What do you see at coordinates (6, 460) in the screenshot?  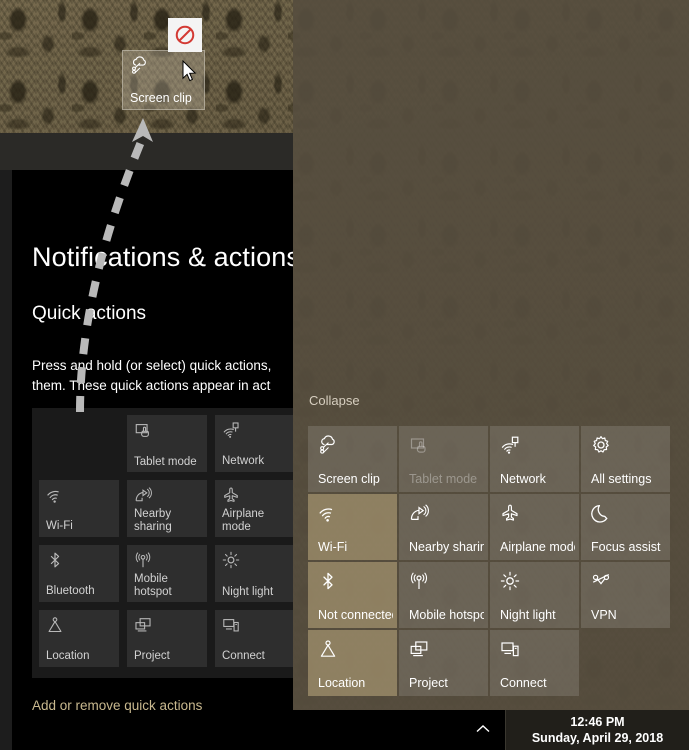 I see `settings-left-rail` at bounding box center [6, 460].